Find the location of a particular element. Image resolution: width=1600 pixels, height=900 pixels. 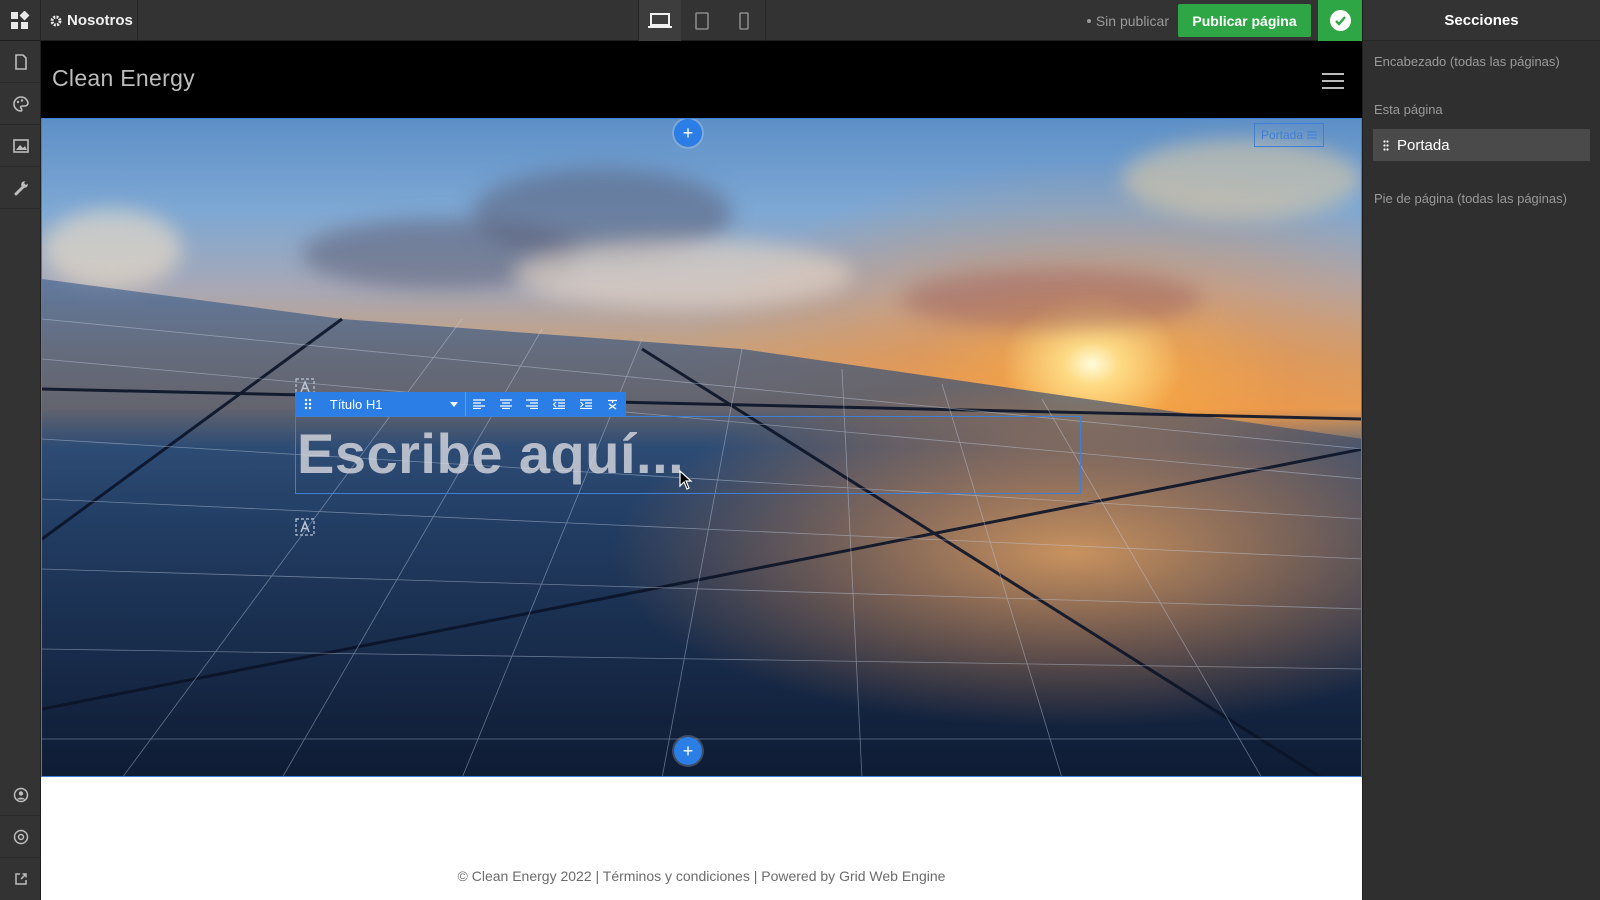

header-sections-link: Encabezado (todas las páginas) is located at coordinates (1481, 61).